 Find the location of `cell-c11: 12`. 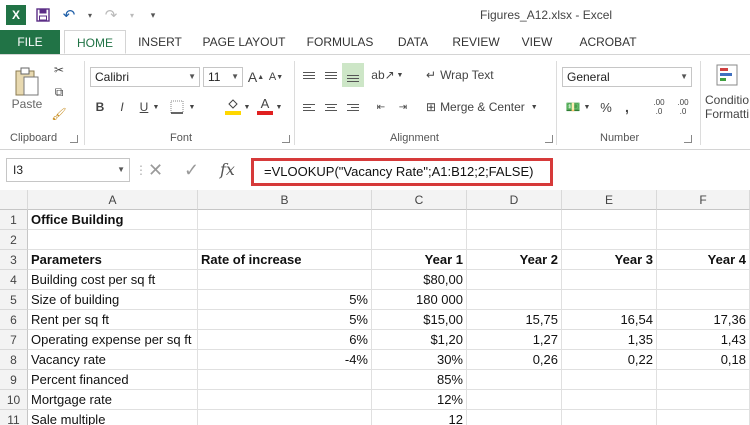

cell-c11: 12 is located at coordinates (419, 417).